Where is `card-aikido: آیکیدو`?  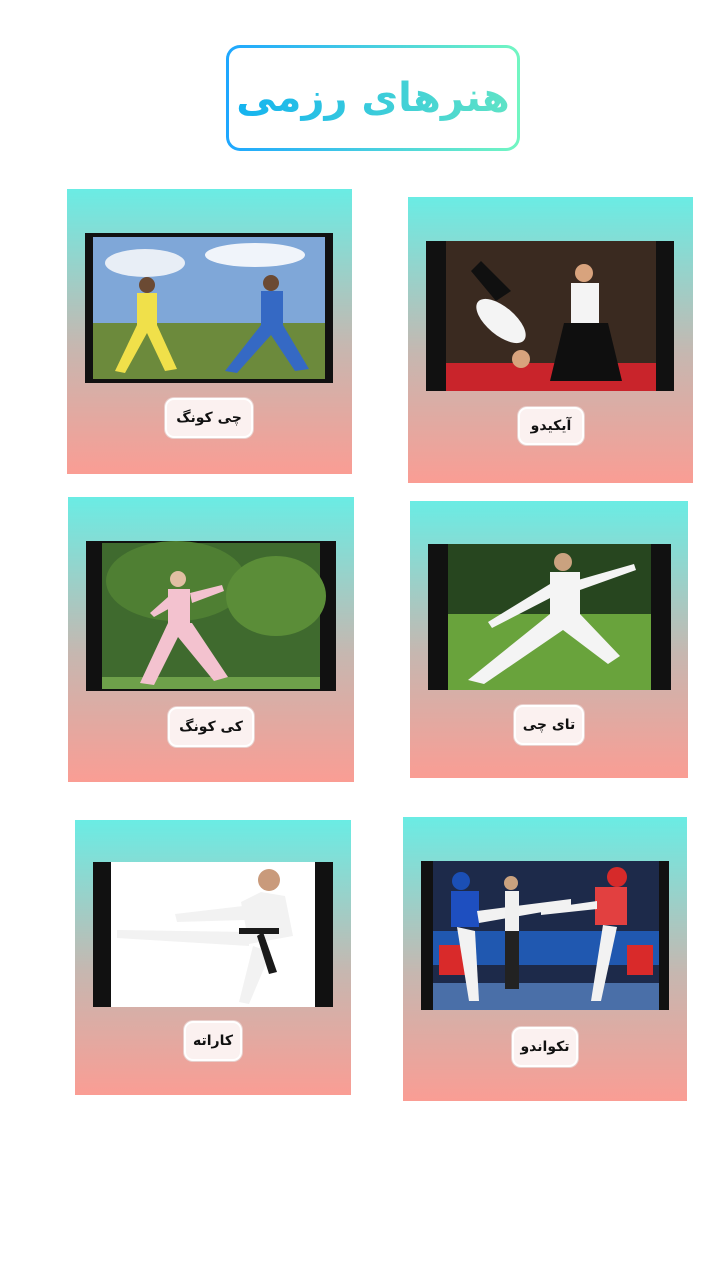
card-aikido: آیکیدو is located at coordinates (550, 340).